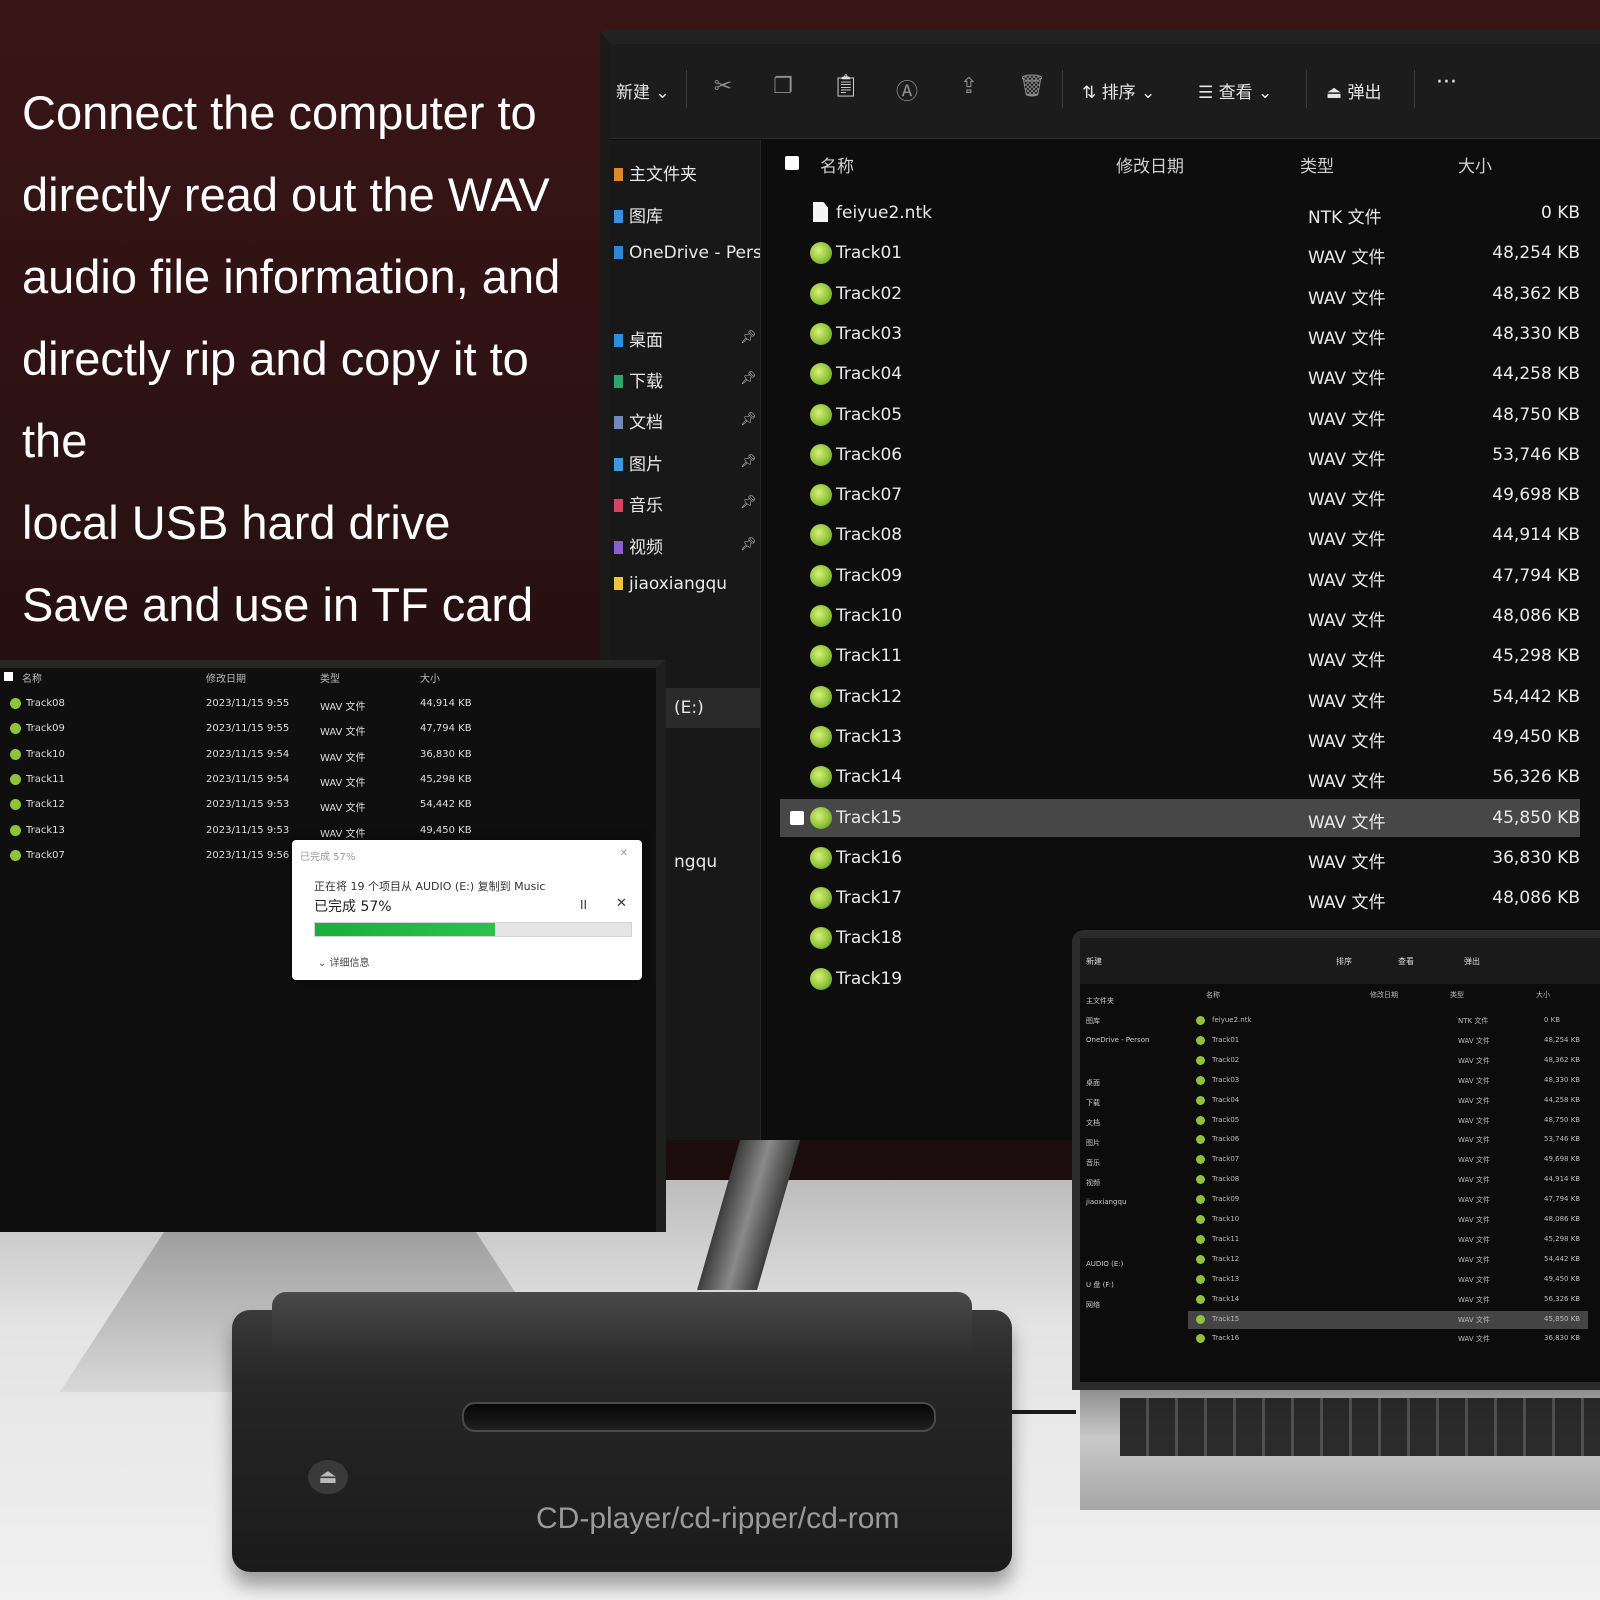 This screenshot has width=1600, height=1600. I want to click on file-row: Track08 2023/11/15 9:55 WAV 文件 44,914 KB, so click(245, 704).